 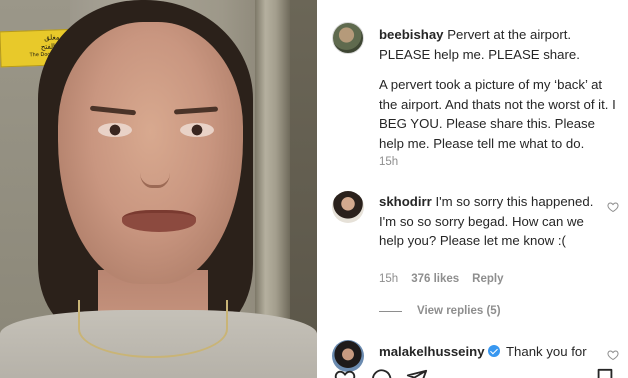 What do you see at coordinates (159, 221) in the screenshot?
I see `mouth` at bounding box center [159, 221].